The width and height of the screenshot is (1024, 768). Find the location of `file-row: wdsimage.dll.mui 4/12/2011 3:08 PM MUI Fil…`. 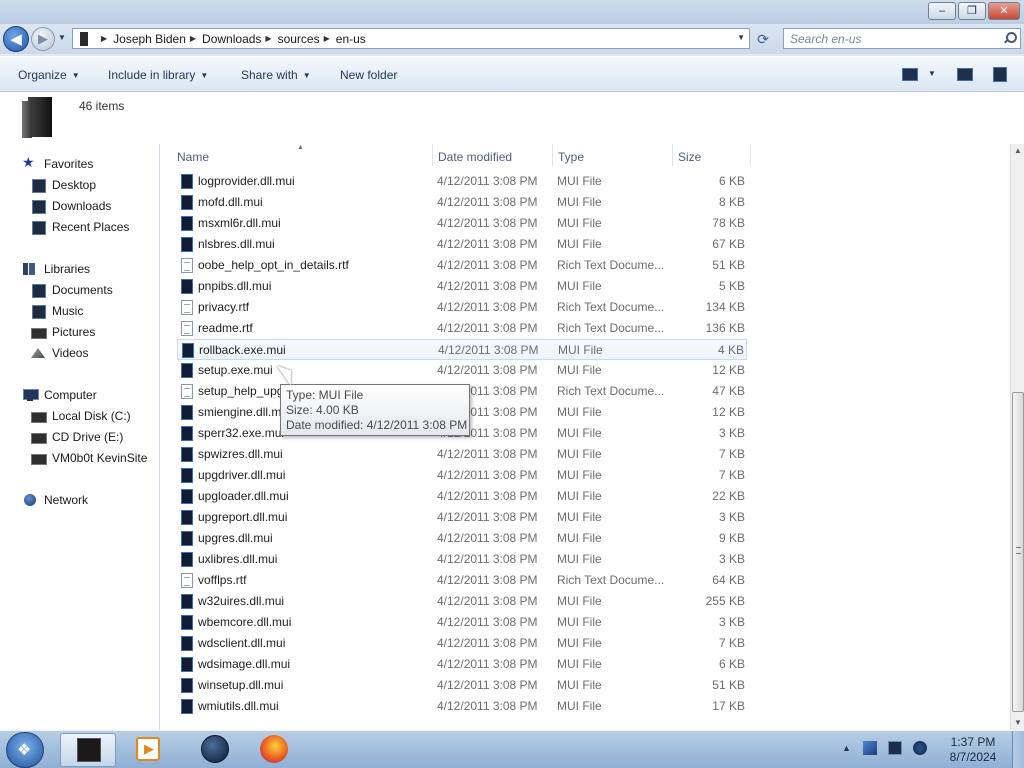

file-row: wdsimage.dll.mui 4/12/2011 3:08 PM MUI Fil… is located at coordinates (462, 664).